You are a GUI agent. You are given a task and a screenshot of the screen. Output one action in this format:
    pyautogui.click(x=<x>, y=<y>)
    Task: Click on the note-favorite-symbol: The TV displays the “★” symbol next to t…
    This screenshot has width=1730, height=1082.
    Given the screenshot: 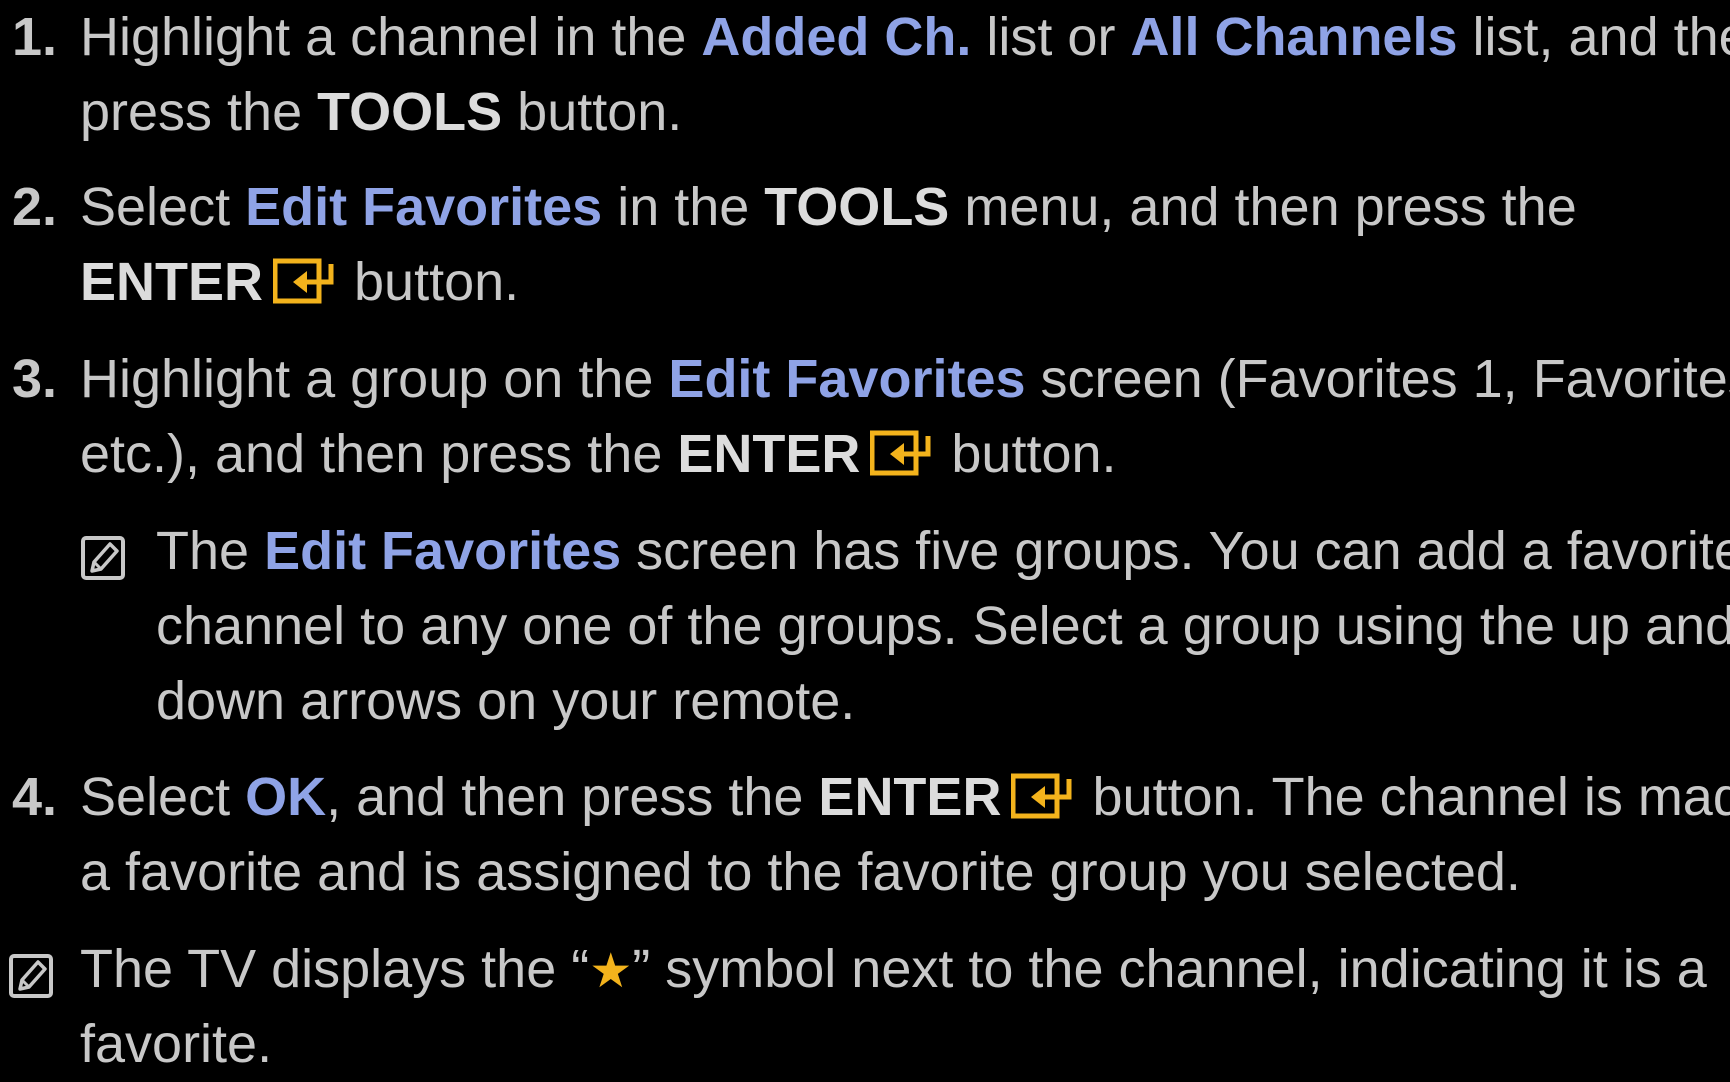 What is the action you would take?
    pyautogui.click(x=865, y=998)
    